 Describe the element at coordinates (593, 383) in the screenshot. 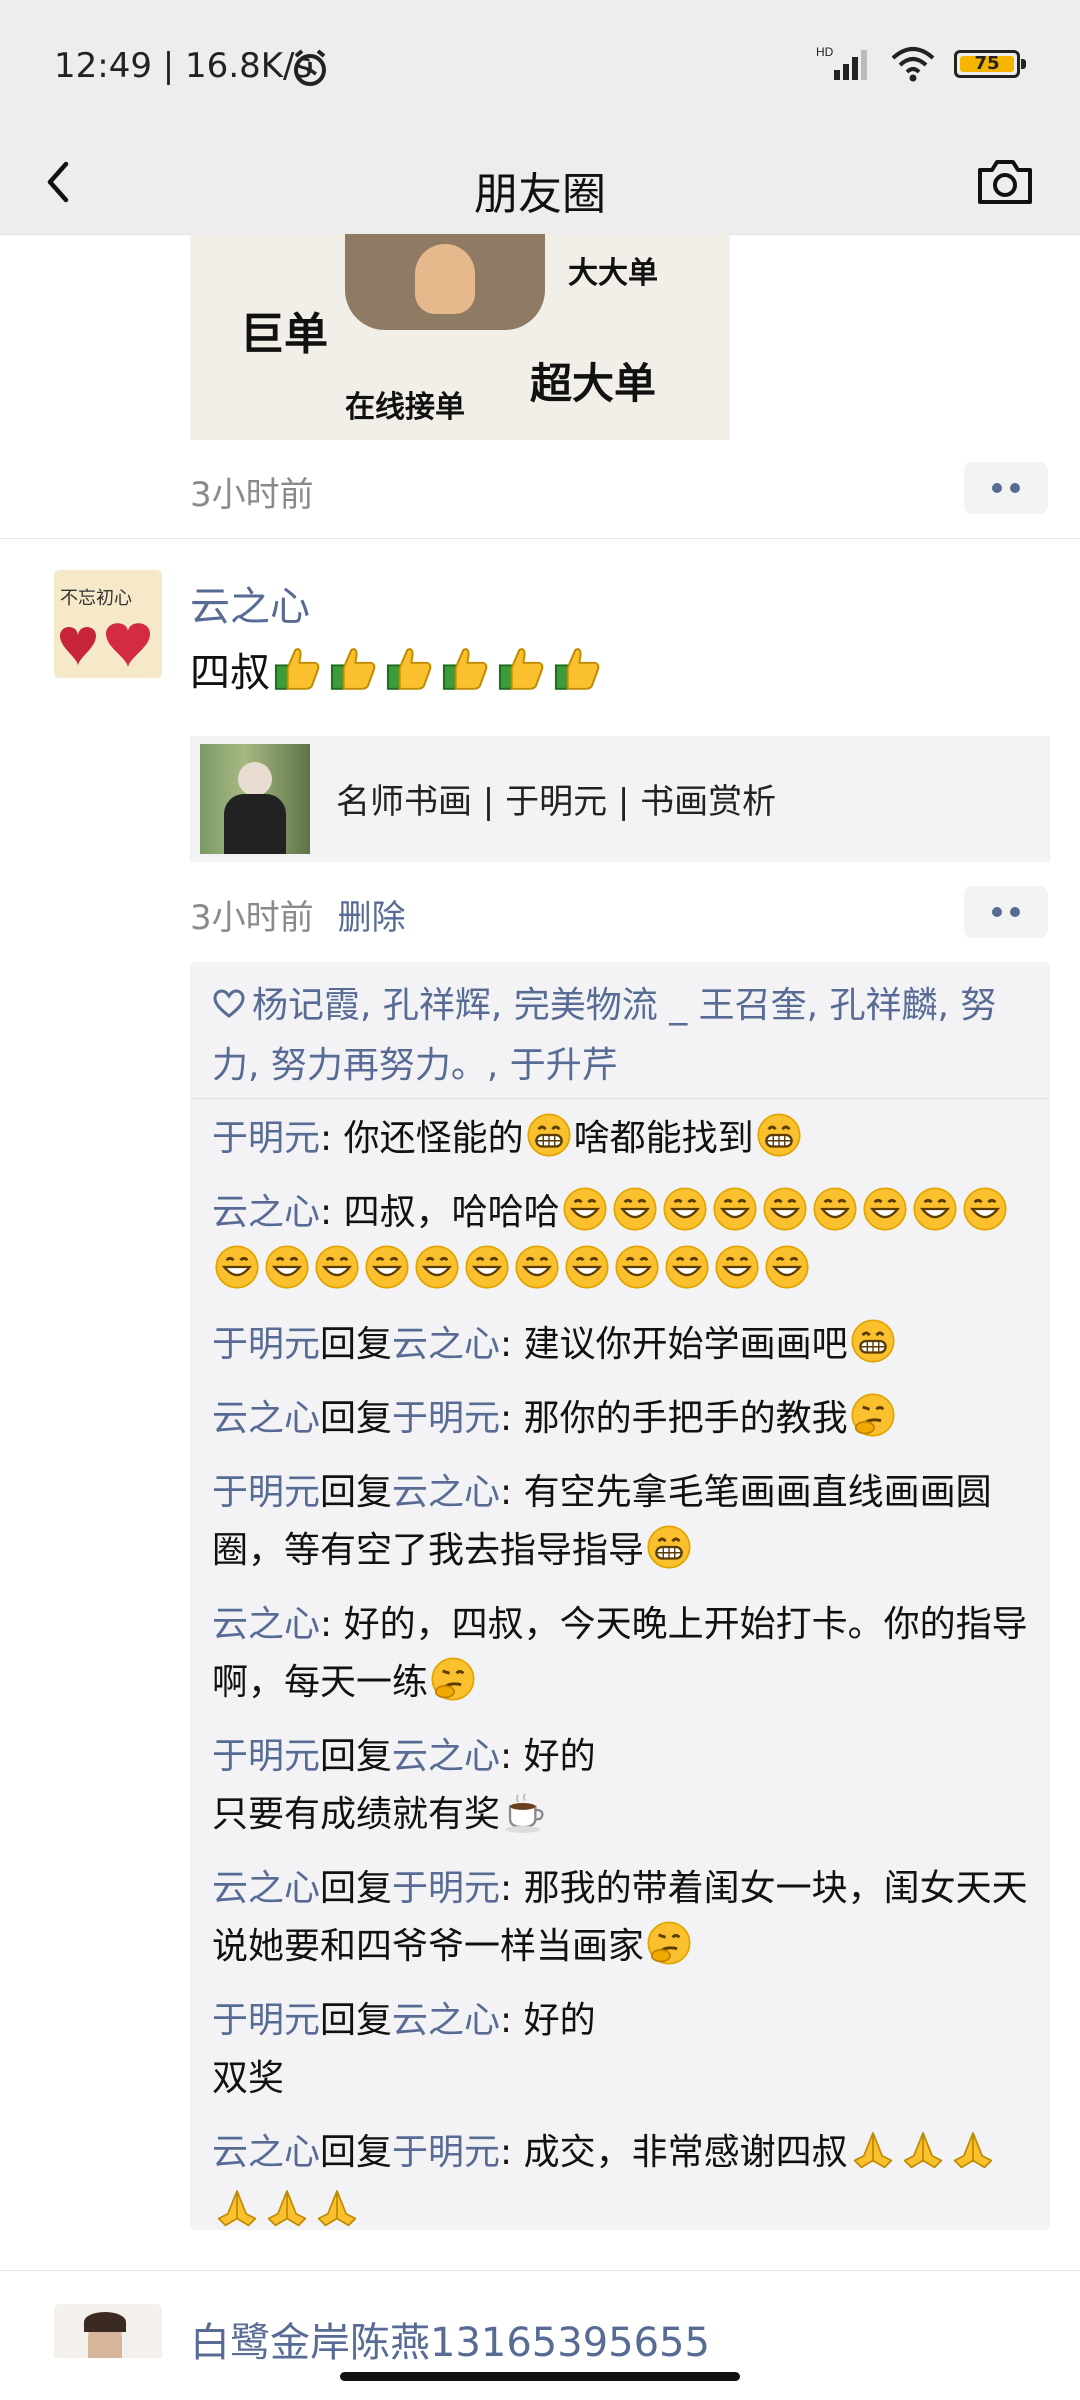

I see `image-text: 超大单` at that location.